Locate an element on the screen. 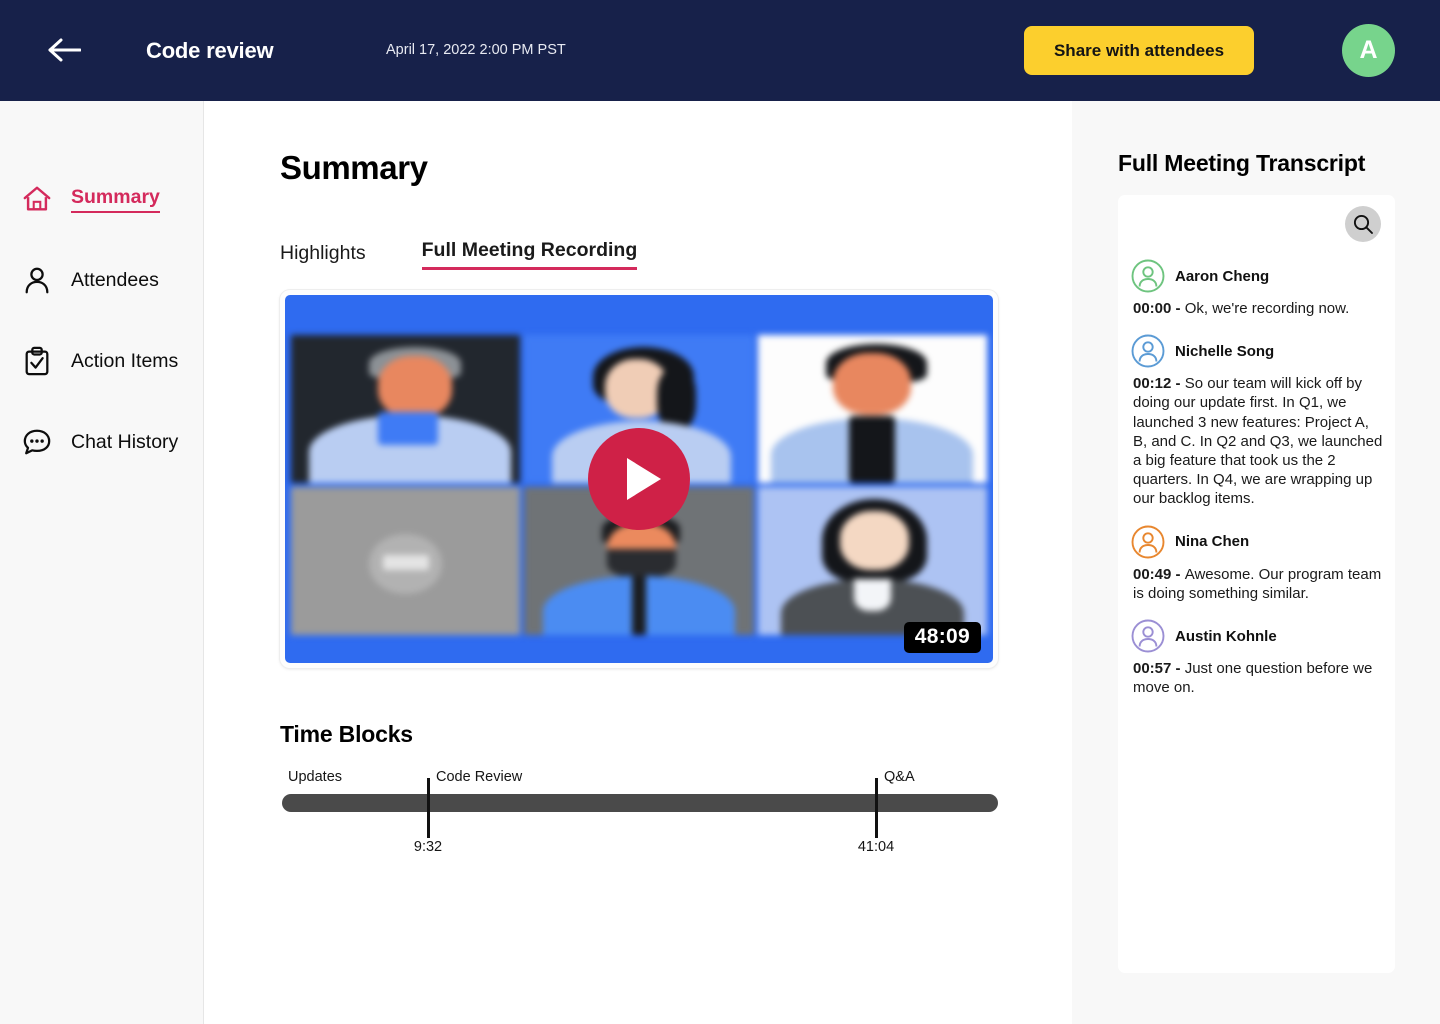 The width and height of the screenshot is (1440, 1024). video-duration-badge: 48:09 is located at coordinates (942, 637).